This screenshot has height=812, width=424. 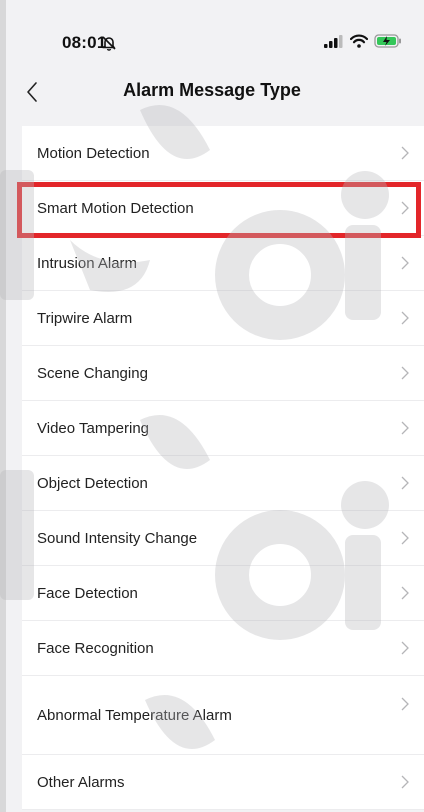 I want to click on list-item-label: Video Tampering, so click(x=93, y=428).